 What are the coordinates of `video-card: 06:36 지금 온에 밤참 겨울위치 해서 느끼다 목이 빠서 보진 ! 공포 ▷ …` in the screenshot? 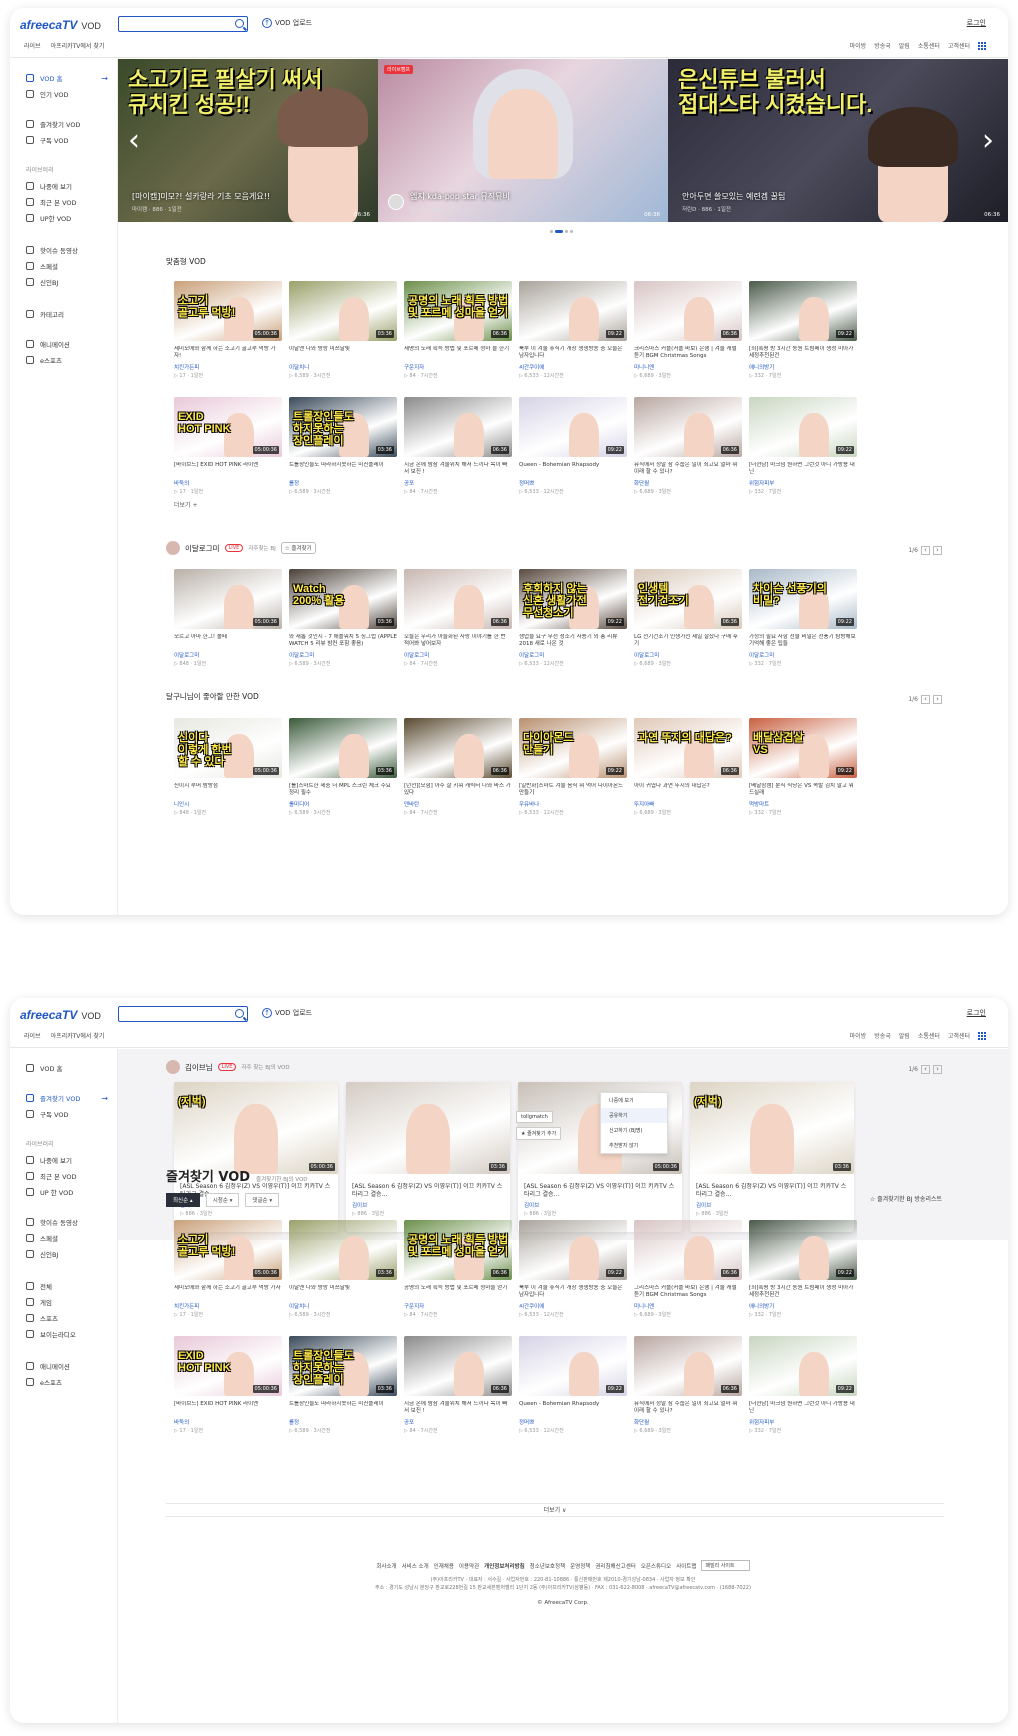 It's located at (458, 1385).